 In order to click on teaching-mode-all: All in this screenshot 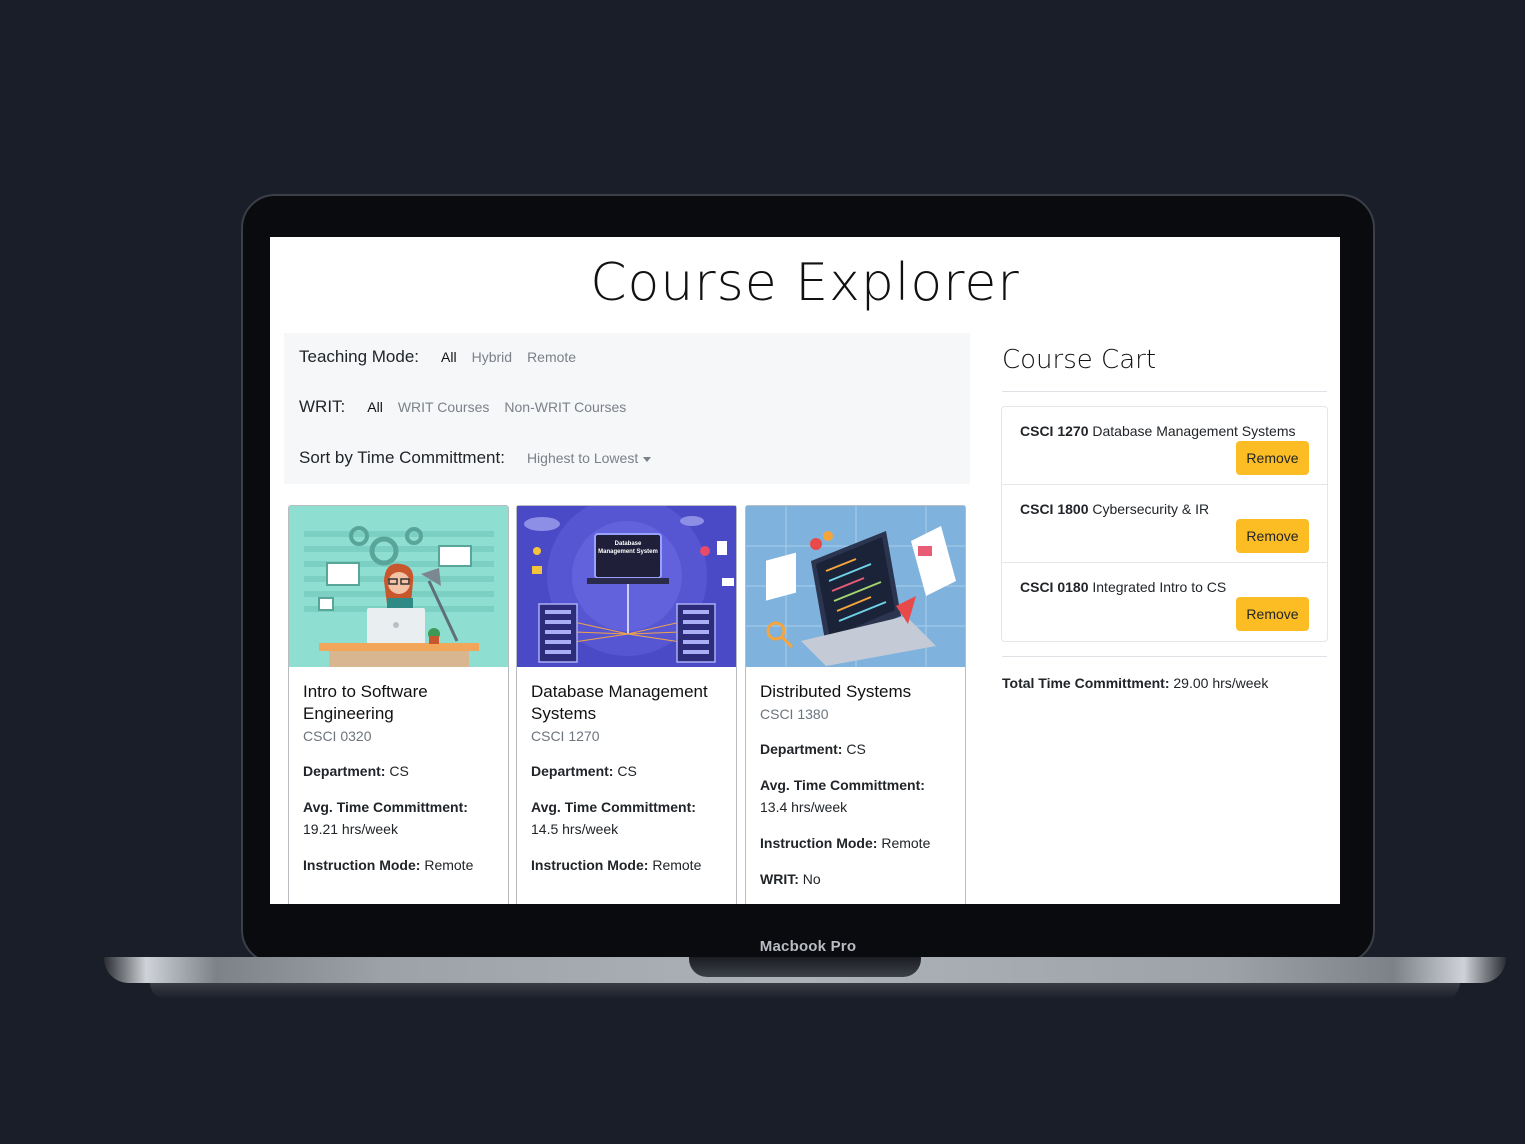, I will do `click(449, 357)`.